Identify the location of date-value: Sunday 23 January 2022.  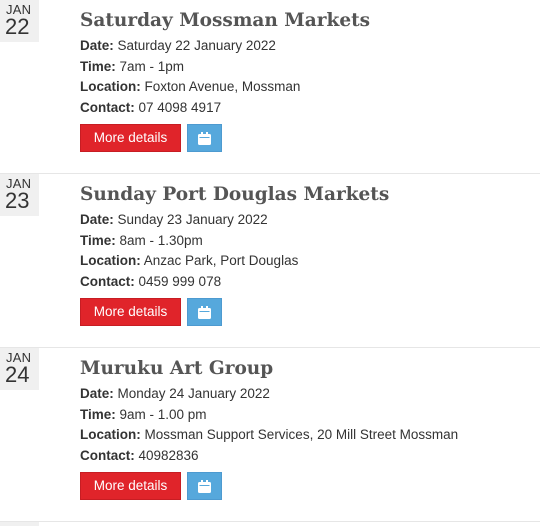
(190, 219).